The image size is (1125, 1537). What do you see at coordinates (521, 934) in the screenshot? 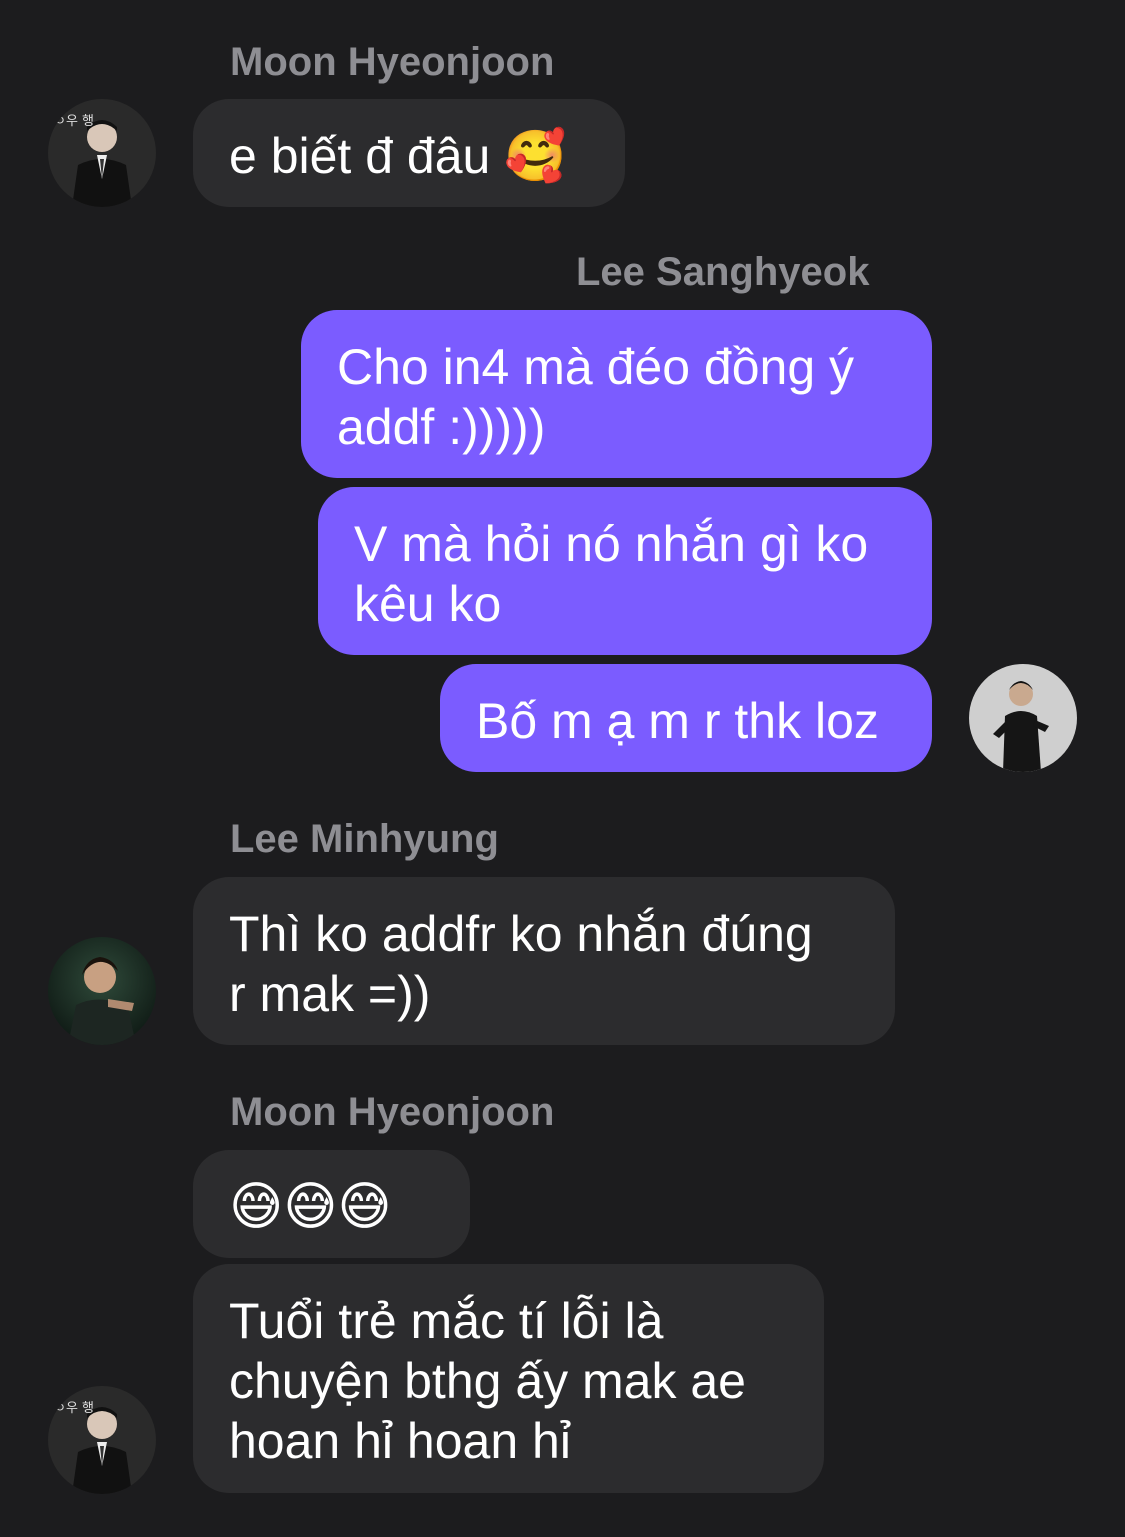
I see `message-text: Thì ko addfr ko nhắn đúng` at bounding box center [521, 934].